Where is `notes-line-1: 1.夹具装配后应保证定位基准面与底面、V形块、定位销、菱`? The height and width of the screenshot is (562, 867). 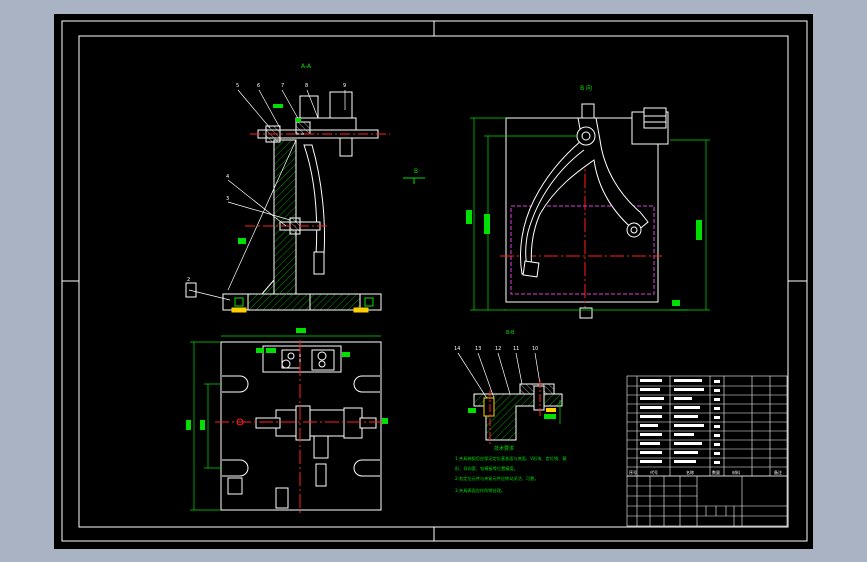 notes-line-1: 1.夹具装配后应保证定位基准面与底面、V形块、定位销、菱 is located at coordinates (511, 458).